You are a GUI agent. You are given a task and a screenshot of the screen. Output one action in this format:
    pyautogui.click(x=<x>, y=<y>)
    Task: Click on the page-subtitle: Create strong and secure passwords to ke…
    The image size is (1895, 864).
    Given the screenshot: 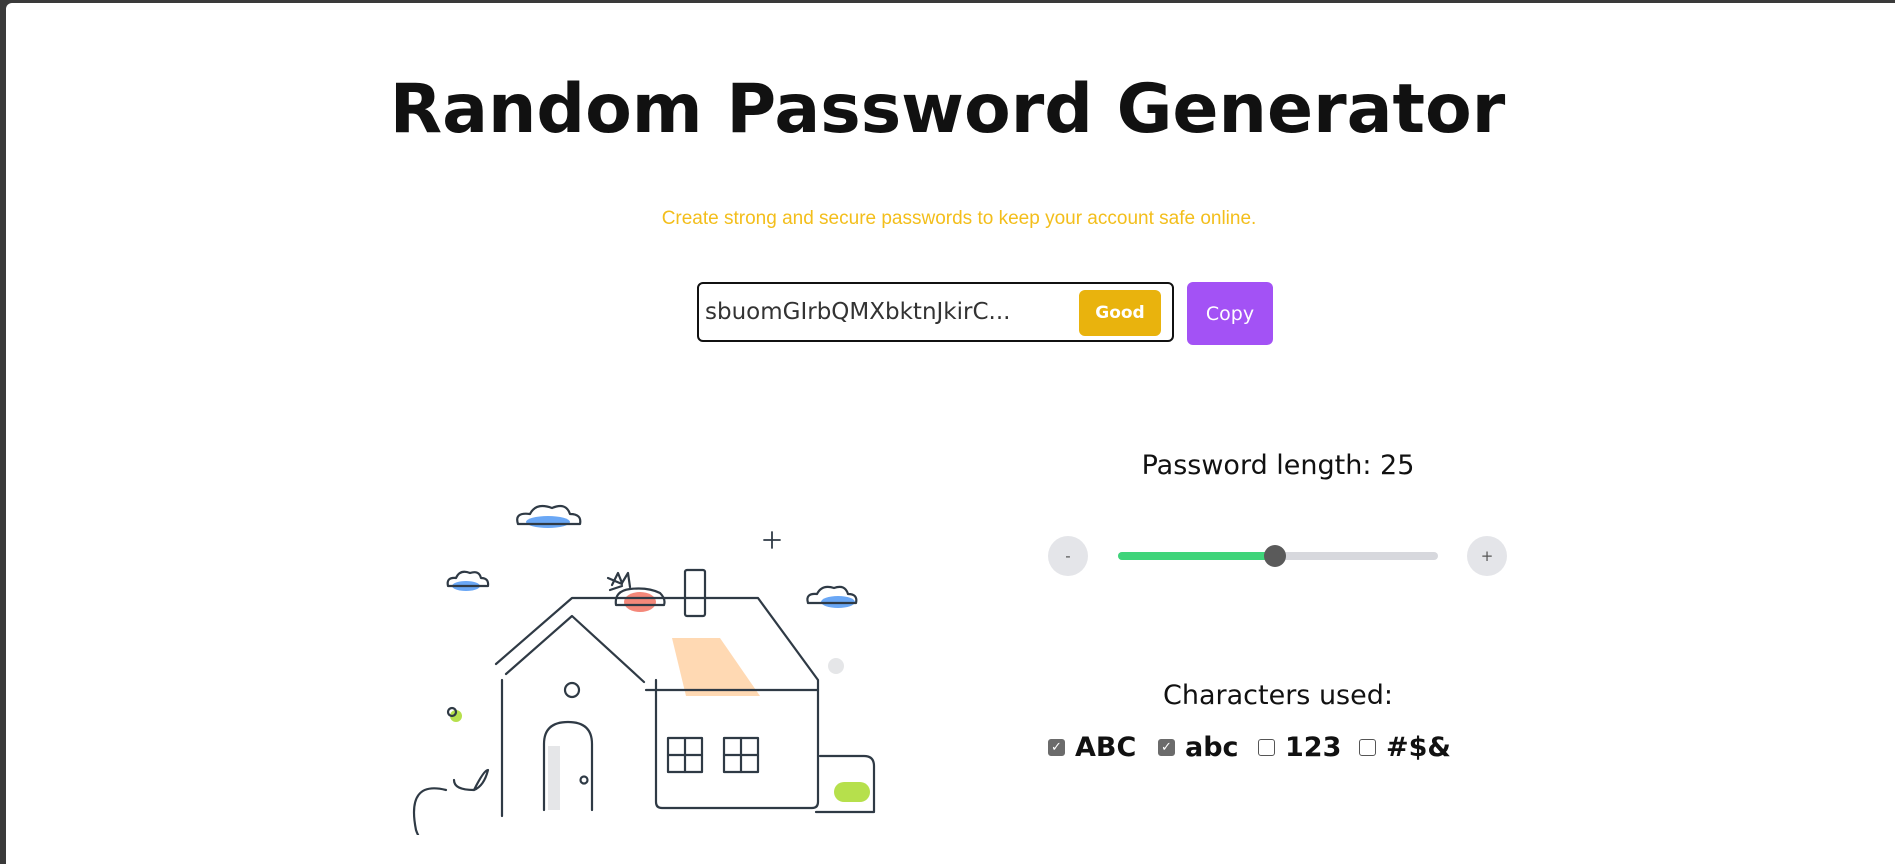 What is the action you would take?
    pyautogui.click(x=959, y=218)
    